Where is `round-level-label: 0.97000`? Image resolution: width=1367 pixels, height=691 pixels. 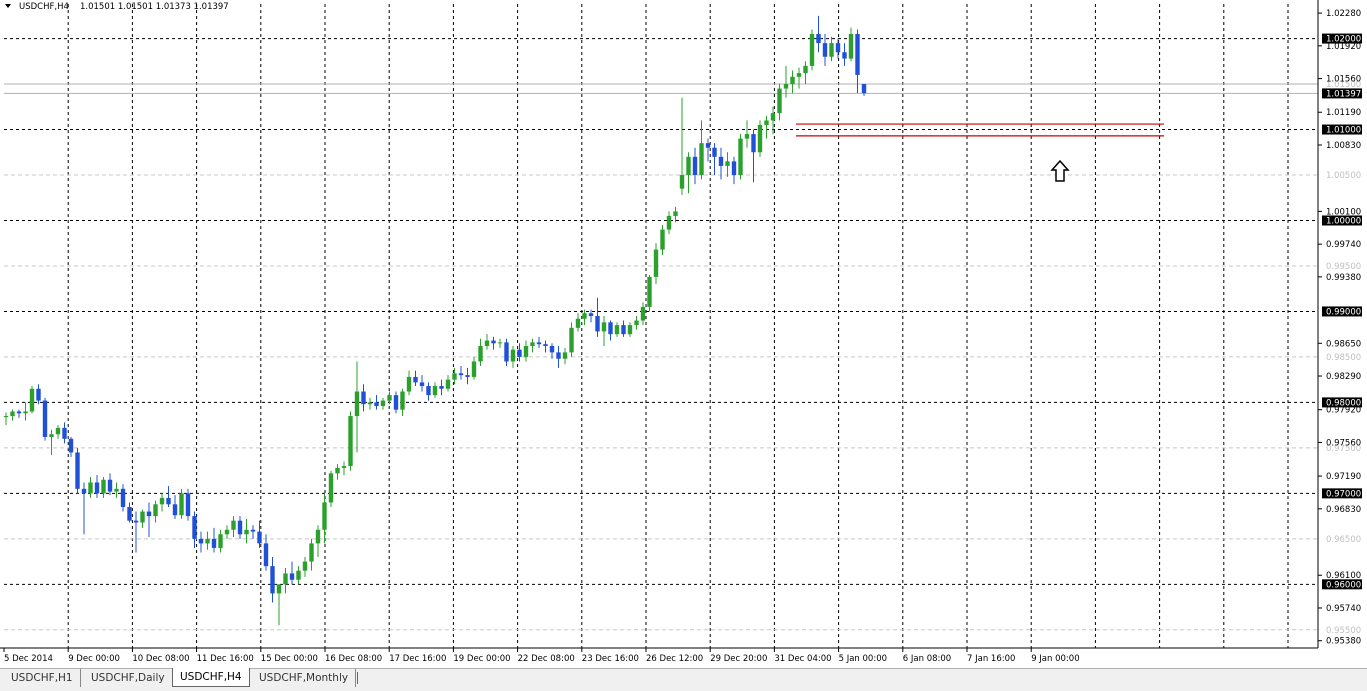
round-level-label: 0.97000 is located at coordinates (1343, 494).